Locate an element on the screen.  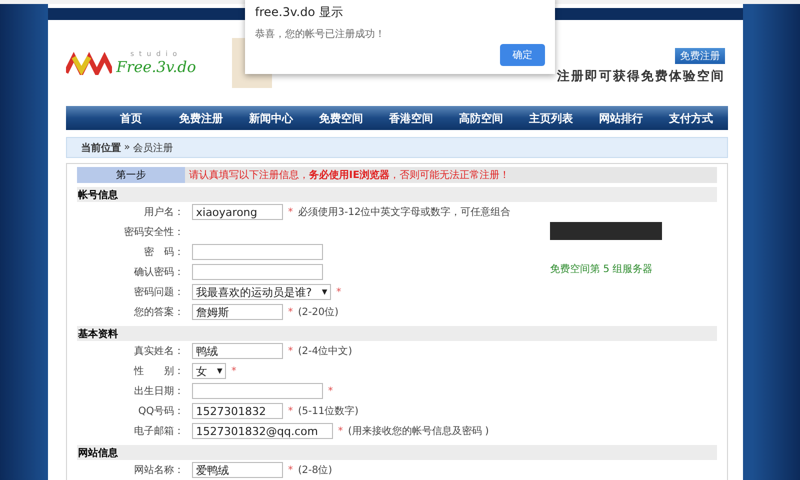
nav-link: 支付方式 is located at coordinates (691, 118).